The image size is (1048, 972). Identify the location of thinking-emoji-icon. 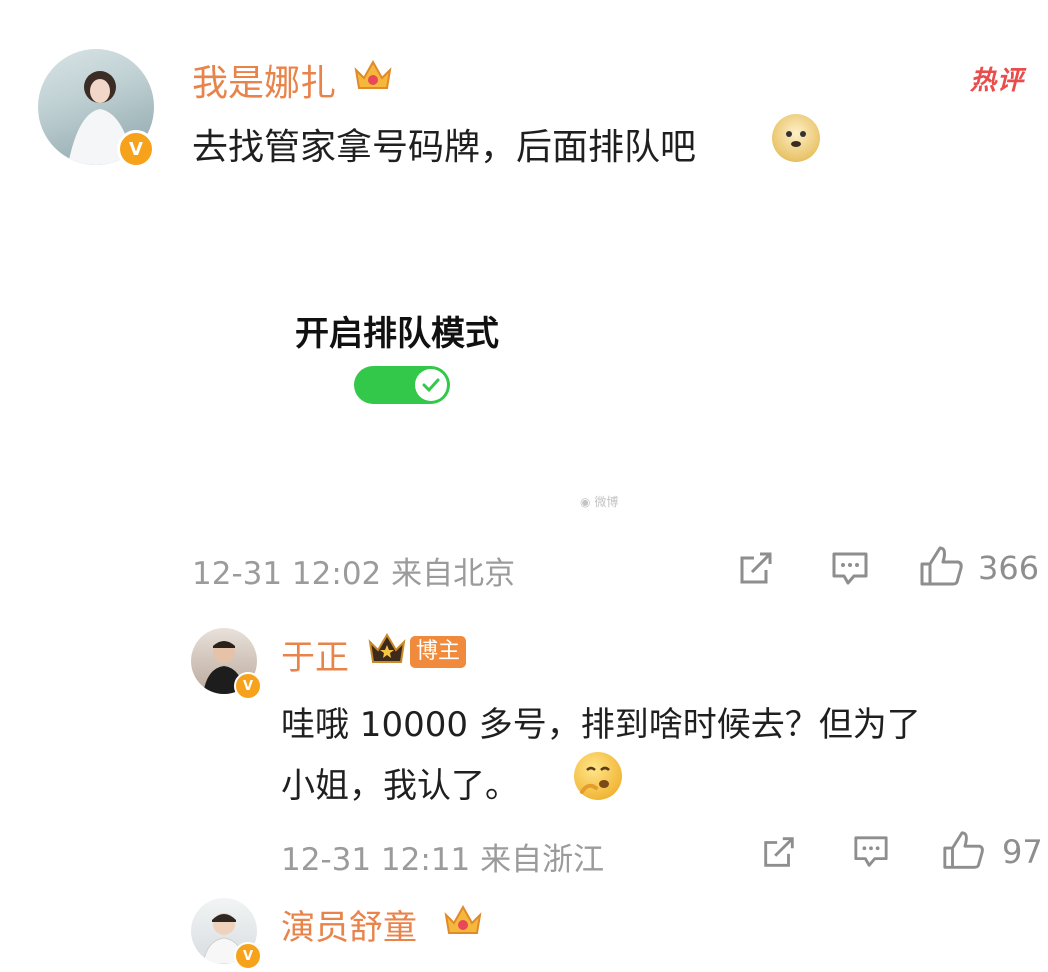
(598, 776).